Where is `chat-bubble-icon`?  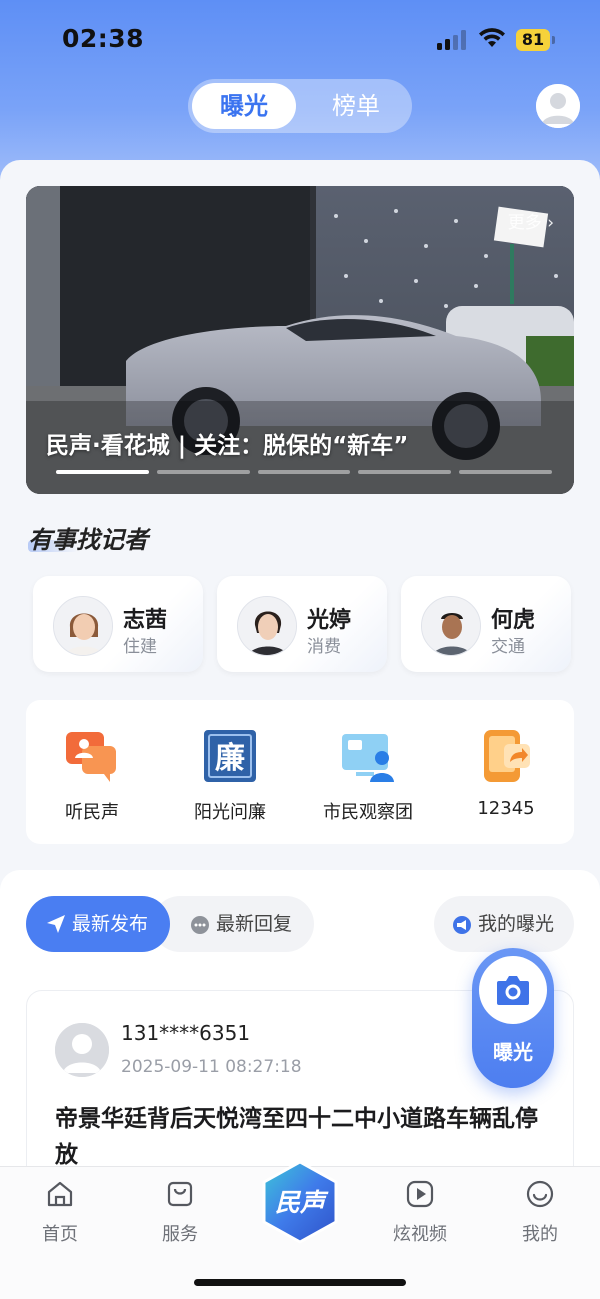
chat-bubble-icon is located at coordinates (200, 925).